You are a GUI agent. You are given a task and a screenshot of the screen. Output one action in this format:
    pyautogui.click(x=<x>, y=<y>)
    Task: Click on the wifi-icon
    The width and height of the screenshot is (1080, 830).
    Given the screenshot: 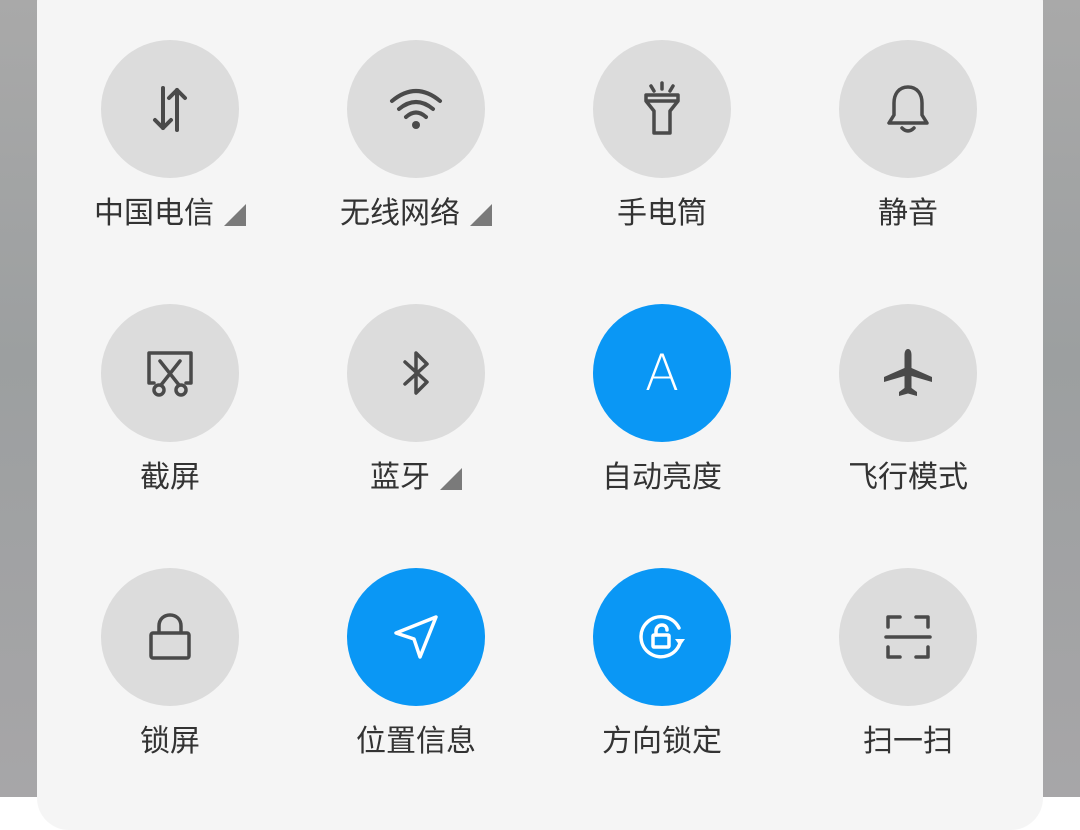 What is the action you would take?
    pyautogui.click(x=416, y=109)
    